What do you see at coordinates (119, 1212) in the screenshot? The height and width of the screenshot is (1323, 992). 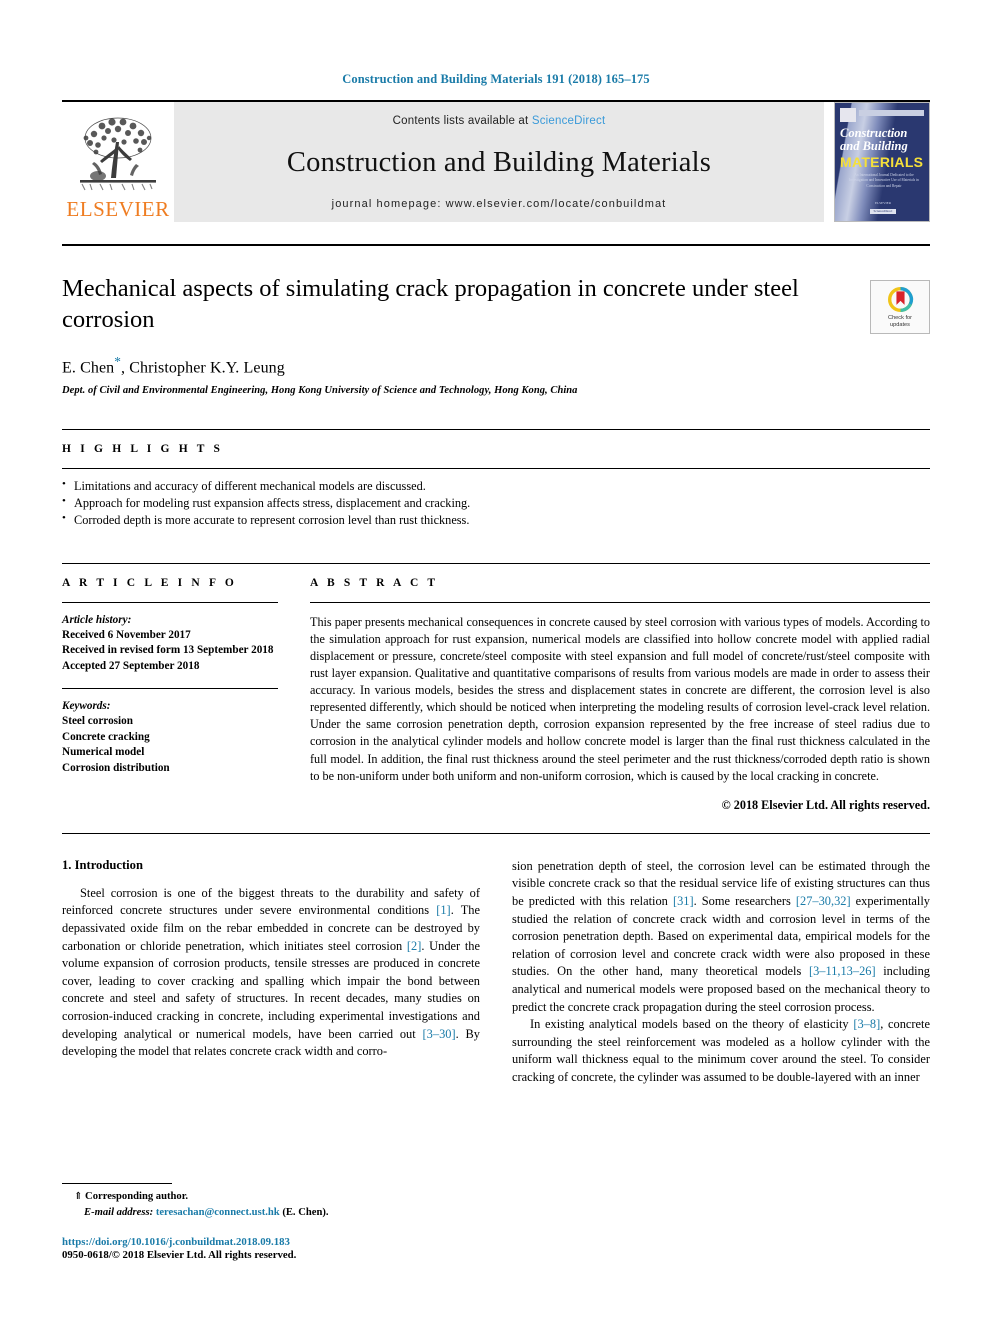 I see `email-label: E-mail address:` at bounding box center [119, 1212].